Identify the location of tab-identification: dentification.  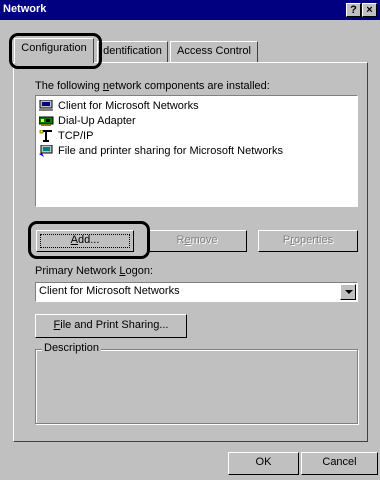
(132, 51).